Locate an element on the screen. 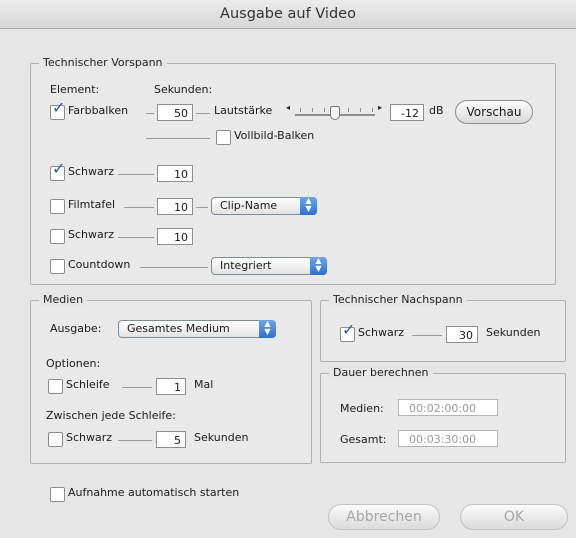 Image resolution: width=576 pixels, height=538 pixels. vollbild-label: Vollbild-Balken is located at coordinates (274, 135).